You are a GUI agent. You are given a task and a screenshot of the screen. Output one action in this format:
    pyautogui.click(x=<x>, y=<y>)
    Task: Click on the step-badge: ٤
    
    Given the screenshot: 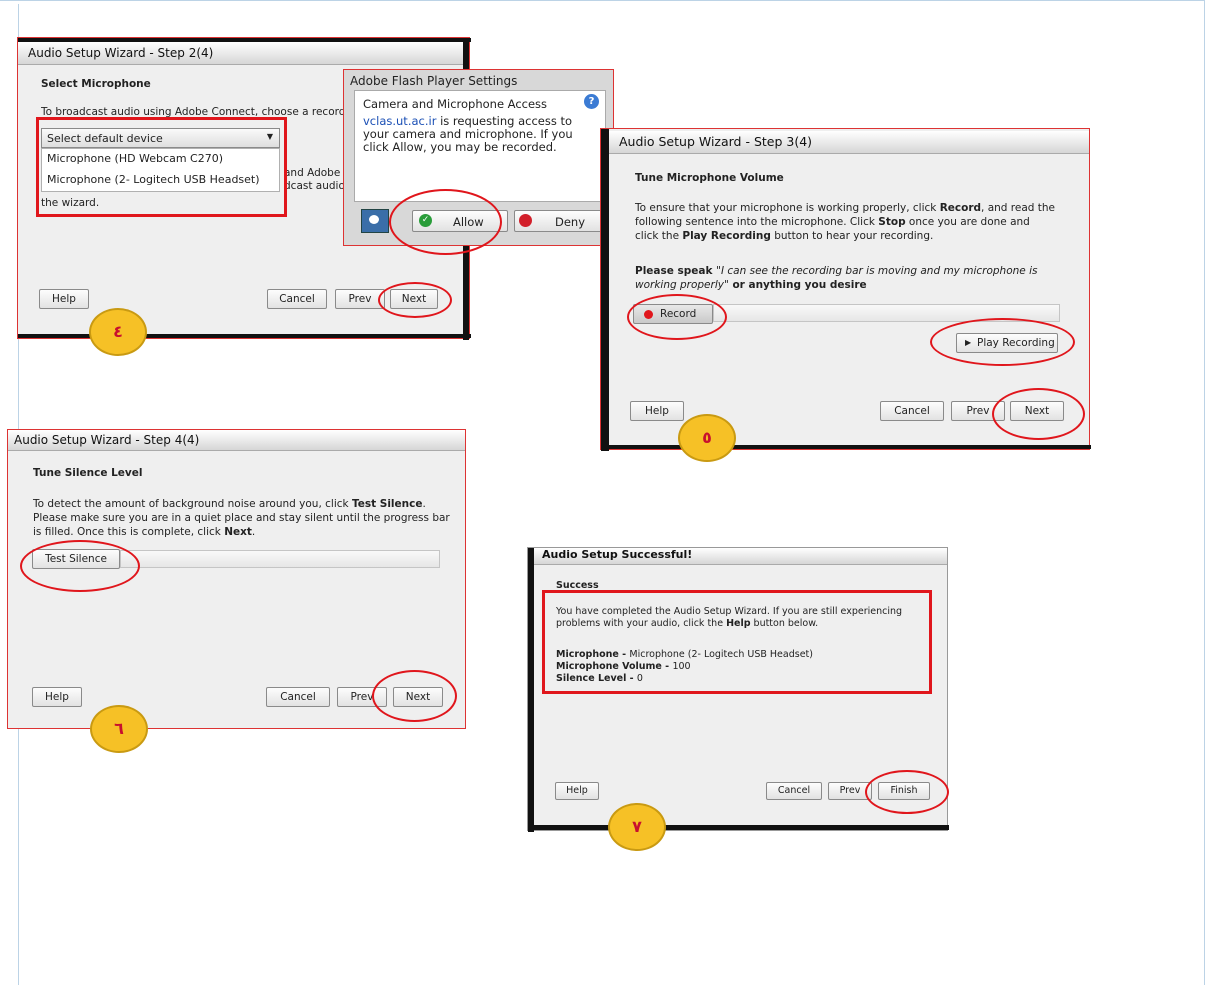 What is the action you would take?
    pyautogui.click(x=118, y=332)
    